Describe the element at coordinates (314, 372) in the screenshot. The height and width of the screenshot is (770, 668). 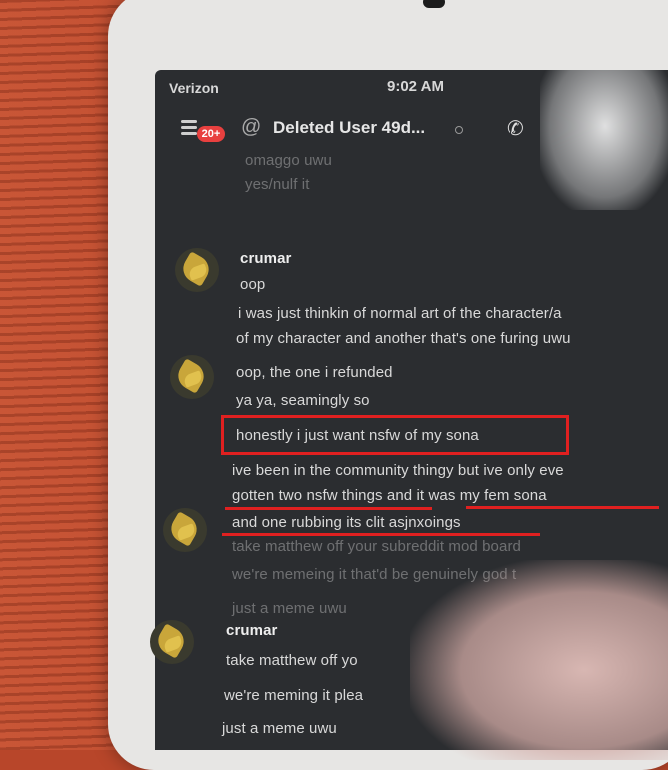
I see `message-text: oop, the one i refunded` at that location.